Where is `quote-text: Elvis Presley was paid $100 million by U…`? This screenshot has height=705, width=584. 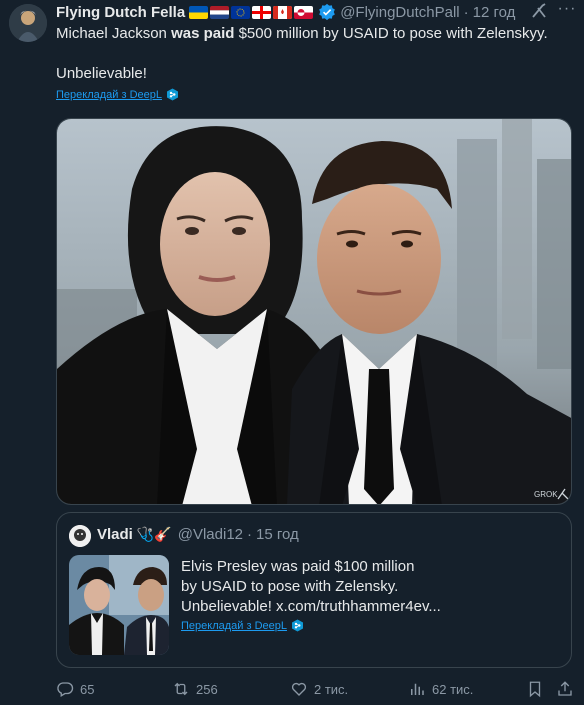
quote-text: Elvis Presley was paid $100 million by U… is located at coordinates (371, 587).